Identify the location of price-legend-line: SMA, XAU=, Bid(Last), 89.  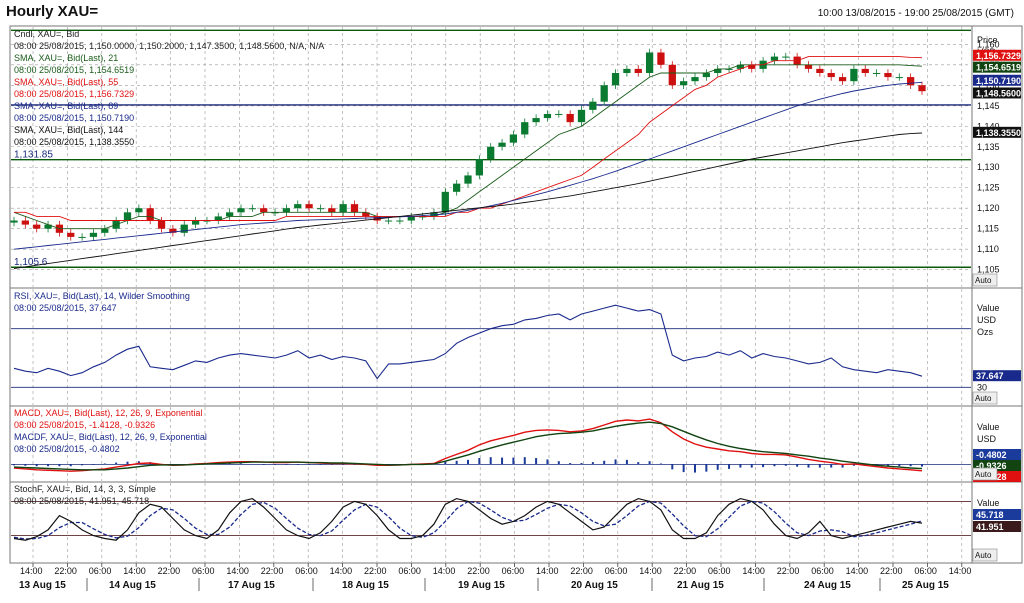
(66, 106).